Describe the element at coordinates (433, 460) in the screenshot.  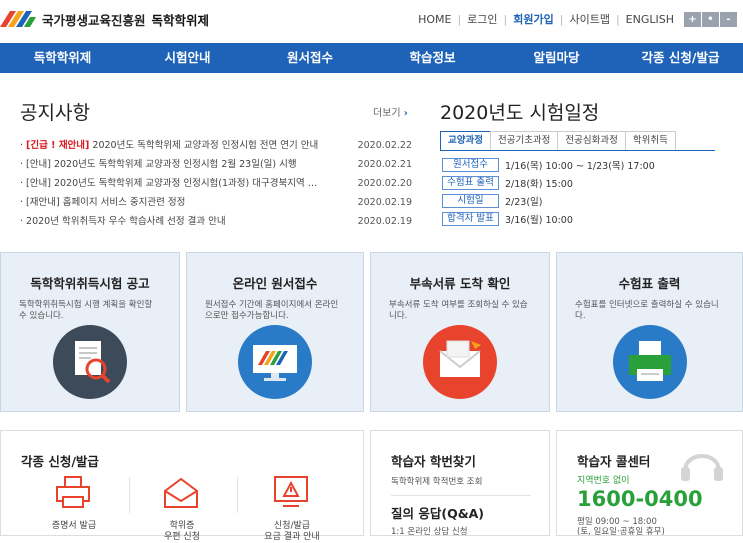
I see `learner-title: 학습자 학번찾기` at that location.